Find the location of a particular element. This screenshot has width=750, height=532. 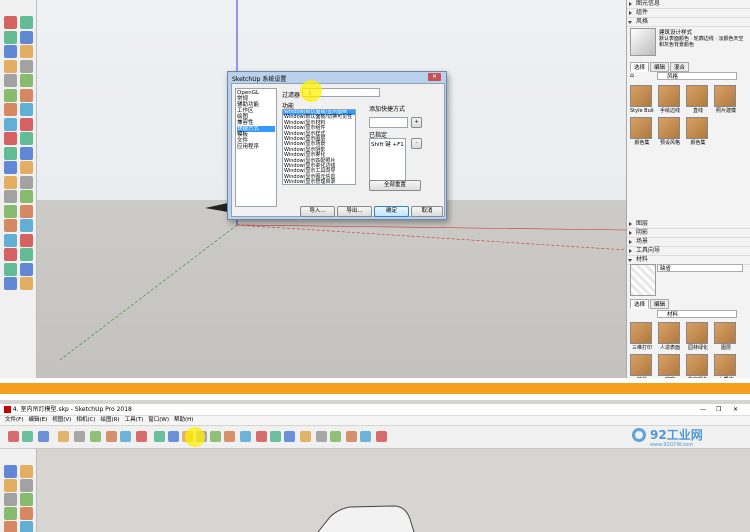

grid-item: Style Builder 竞赛获胜者 is located at coordinates (642, 99).